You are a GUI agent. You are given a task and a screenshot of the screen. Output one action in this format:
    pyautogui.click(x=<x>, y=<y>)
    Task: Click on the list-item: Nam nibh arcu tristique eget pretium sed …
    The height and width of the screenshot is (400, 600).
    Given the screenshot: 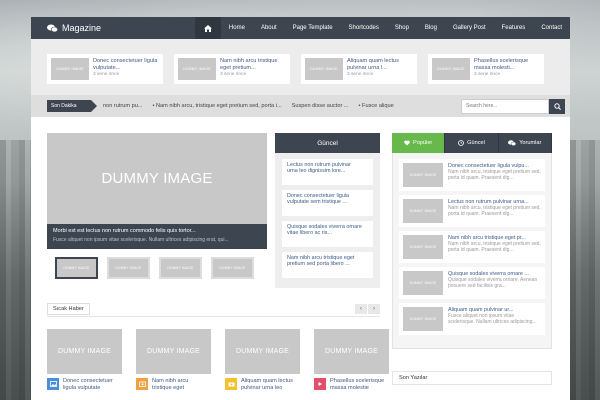 What is the action you would take?
    pyautogui.click(x=327, y=265)
    